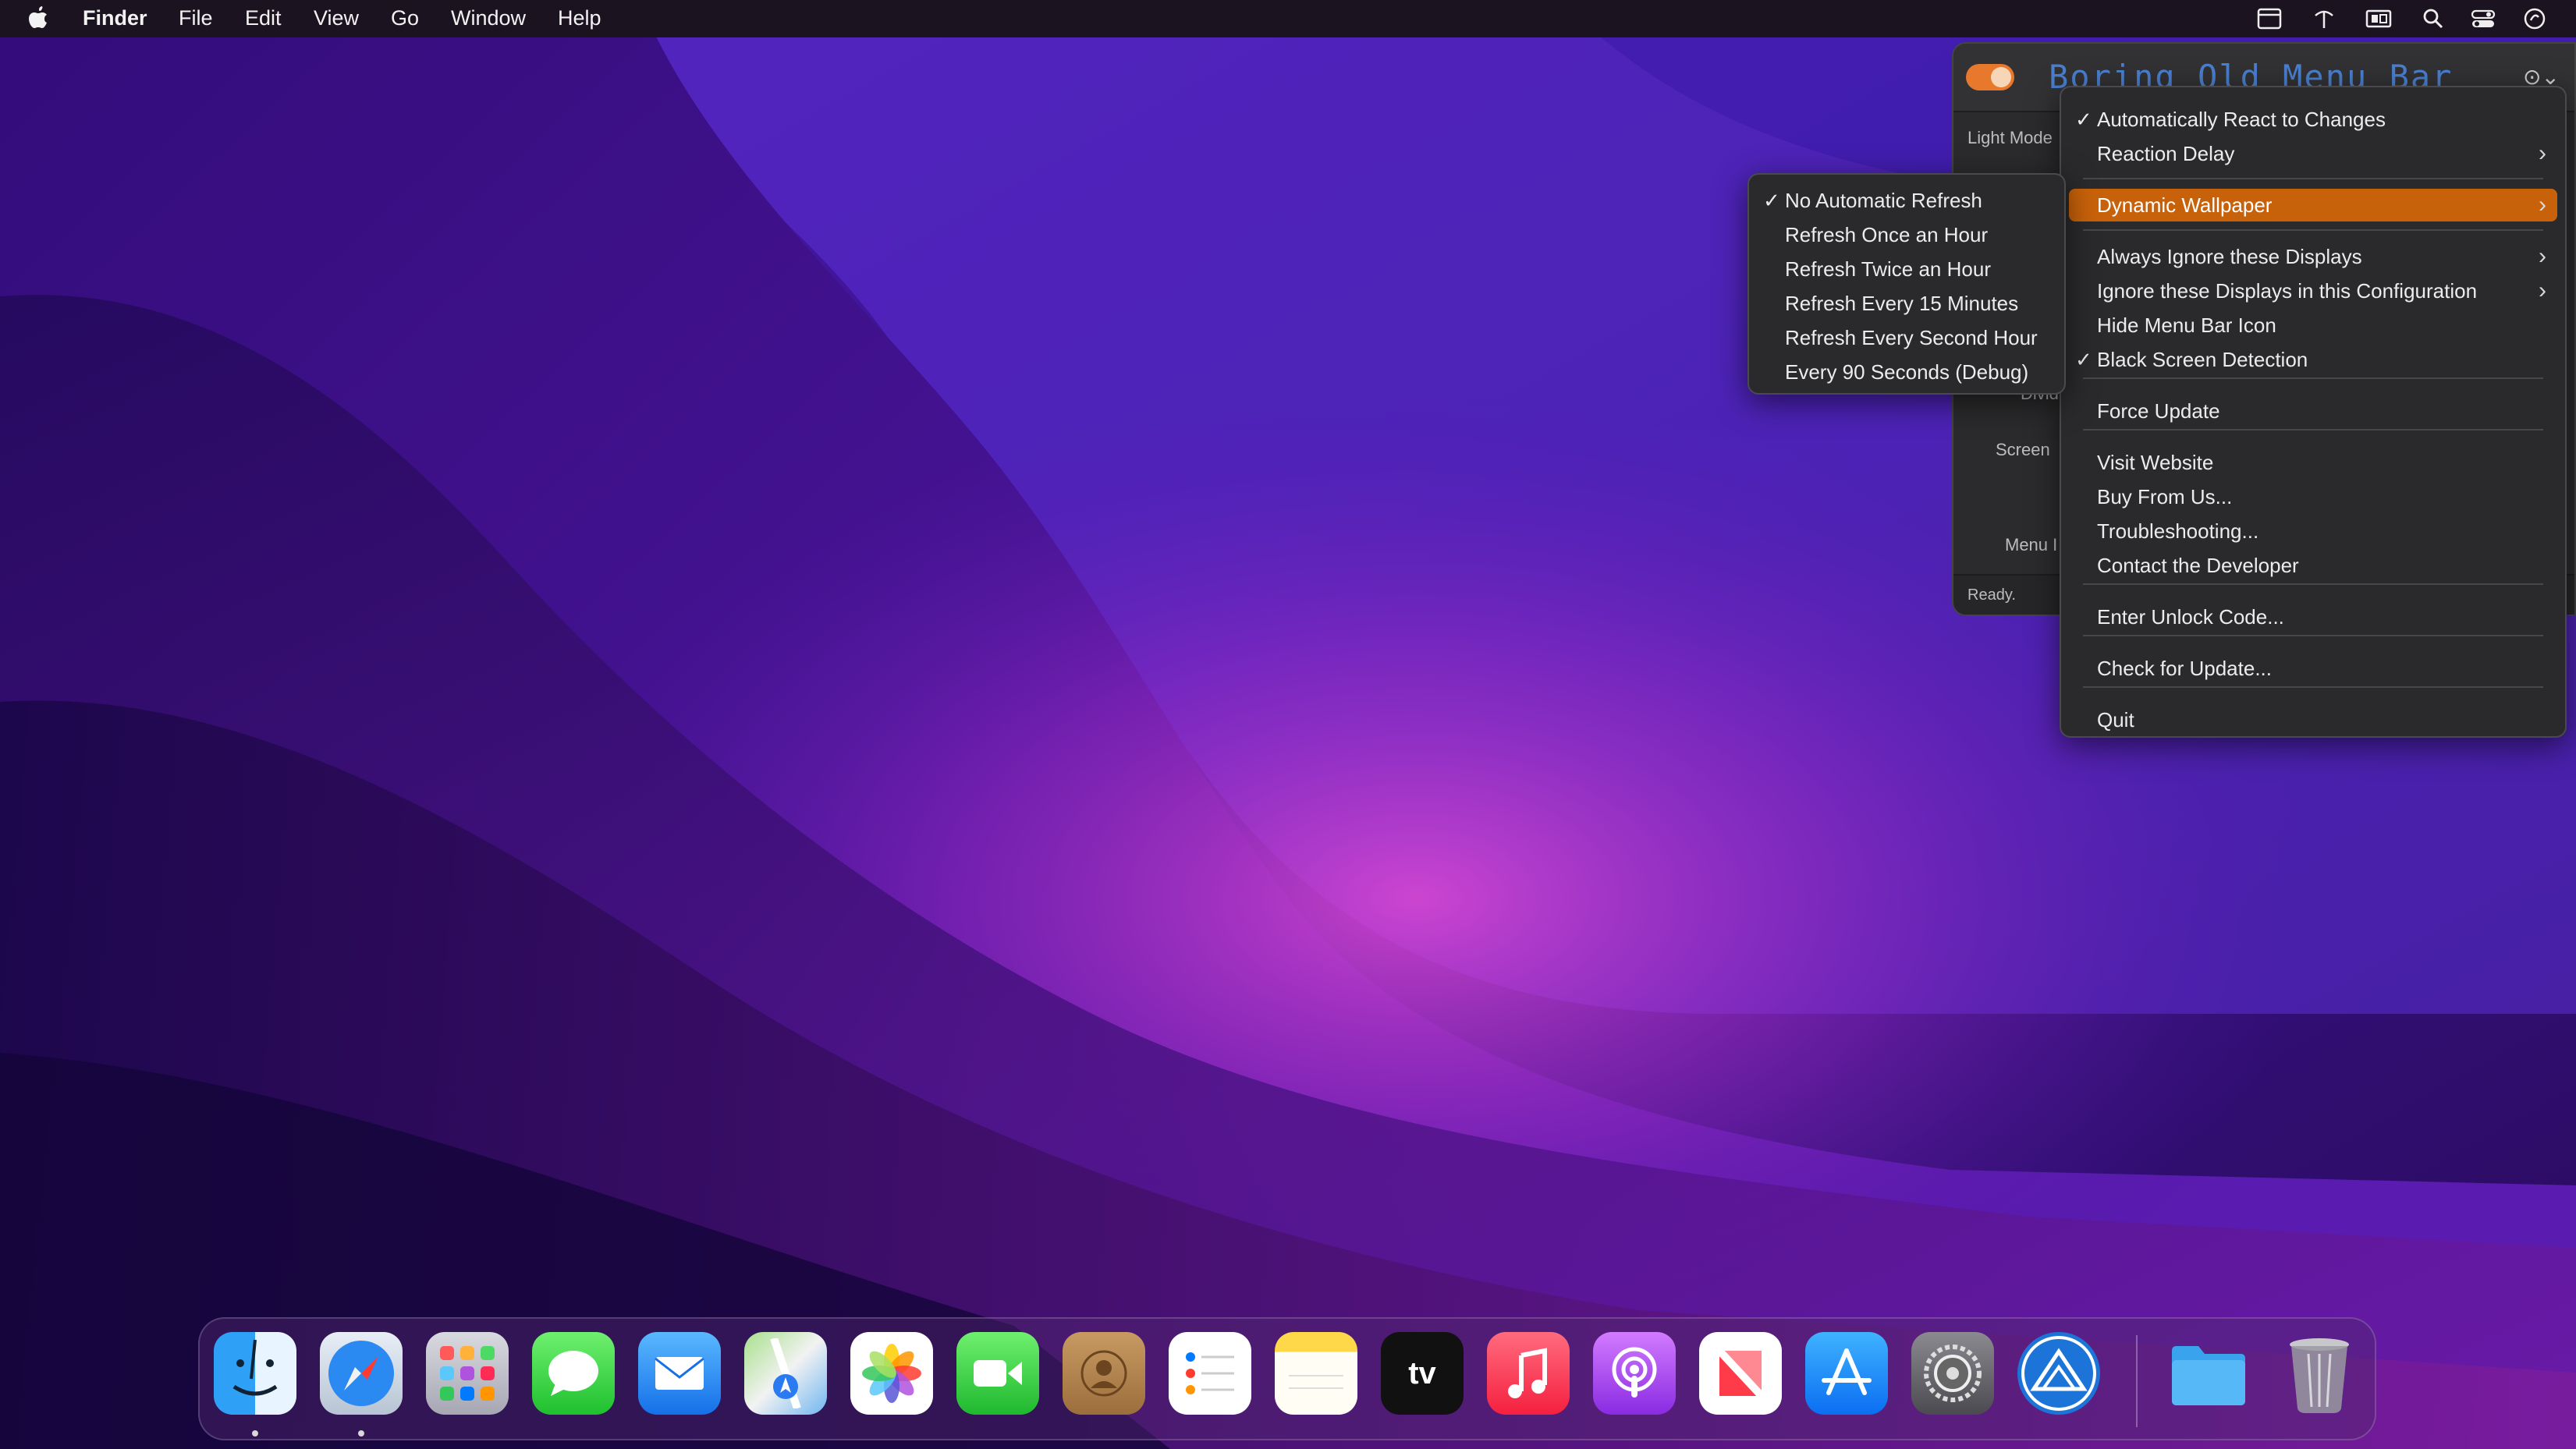  What do you see at coordinates (2137, 1381) in the screenshot?
I see `dock-divider` at bounding box center [2137, 1381].